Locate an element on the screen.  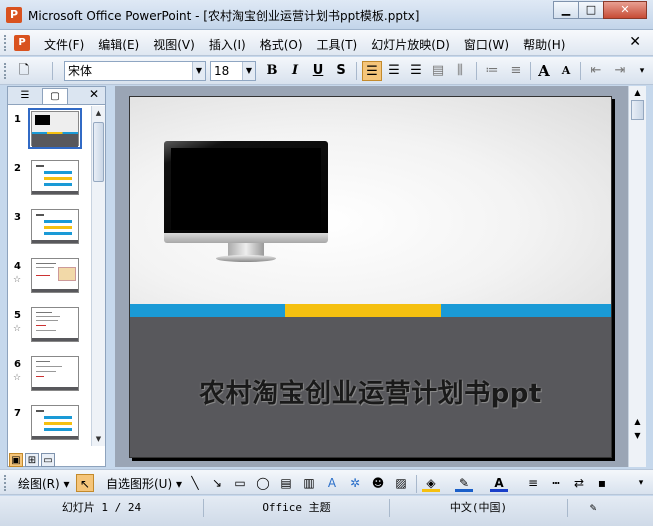
font-size-value: 18 is located at coordinates (222, 71).